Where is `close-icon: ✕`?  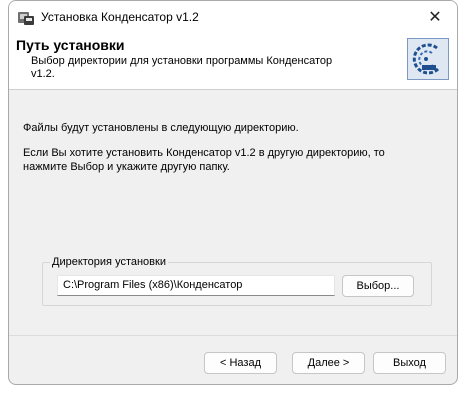
close-icon: ✕ is located at coordinates (435, 17).